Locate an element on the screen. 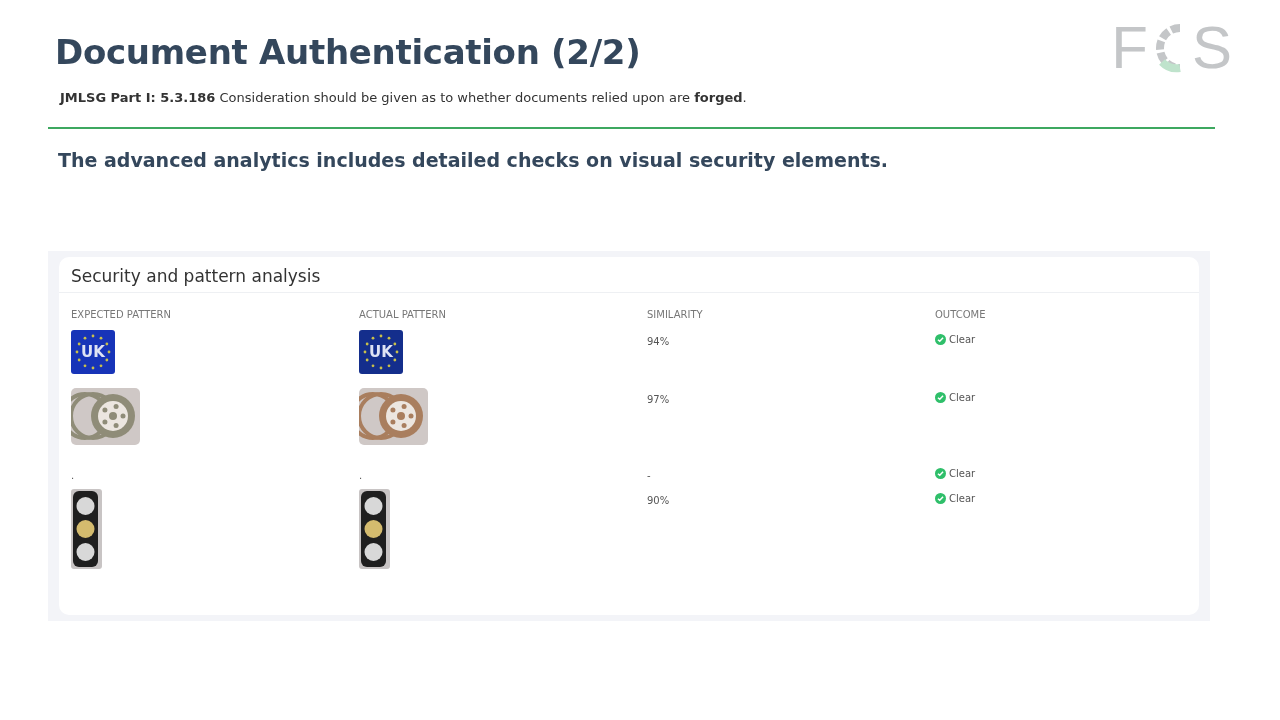  reference-text: JMLSG Part I: 5.3.186 Consideration should be given as to whether documents relied upon are forged. is located at coordinates (404, 97).